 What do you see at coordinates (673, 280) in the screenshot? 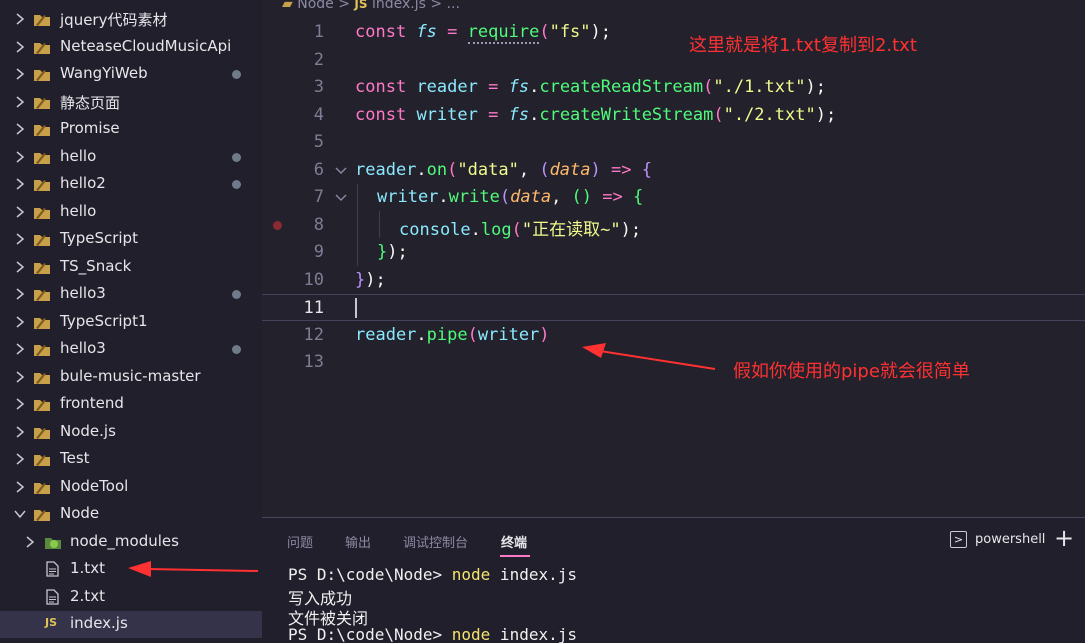
I see `code-line: 10 });` at bounding box center [673, 280].